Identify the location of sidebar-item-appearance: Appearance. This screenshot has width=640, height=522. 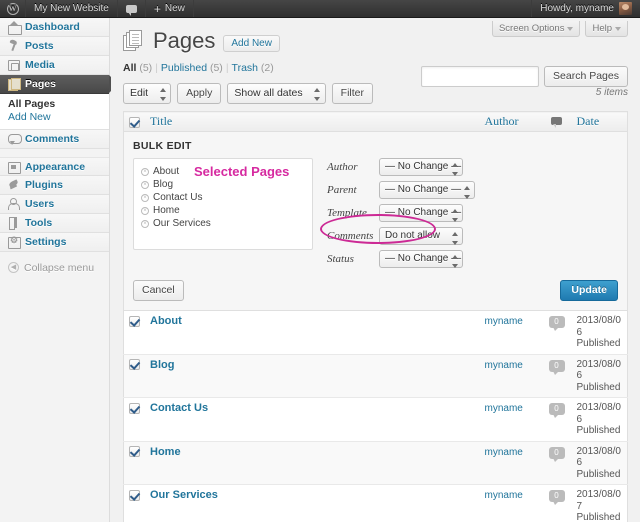
(54, 166).